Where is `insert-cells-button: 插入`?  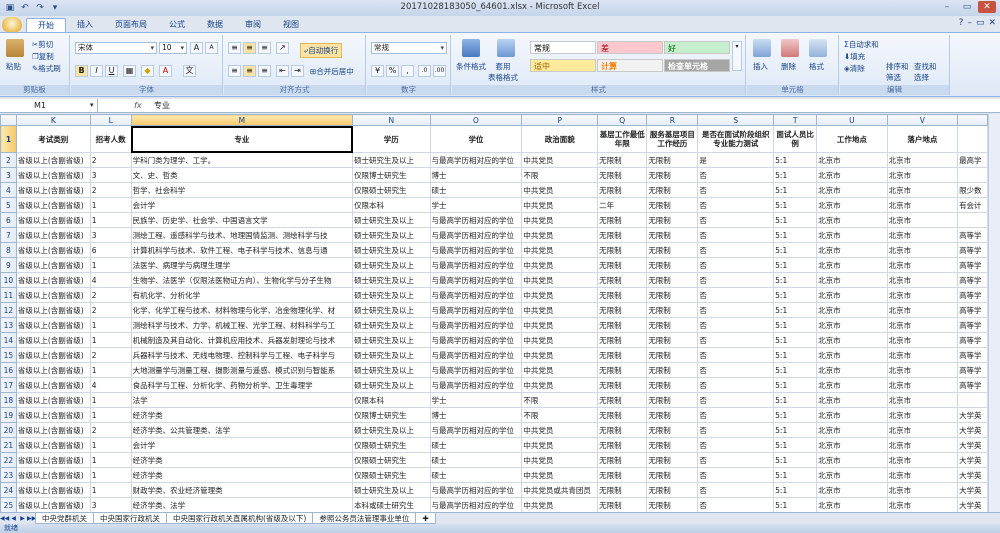
insert-cells-button: 插入 is located at coordinates (760, 66).